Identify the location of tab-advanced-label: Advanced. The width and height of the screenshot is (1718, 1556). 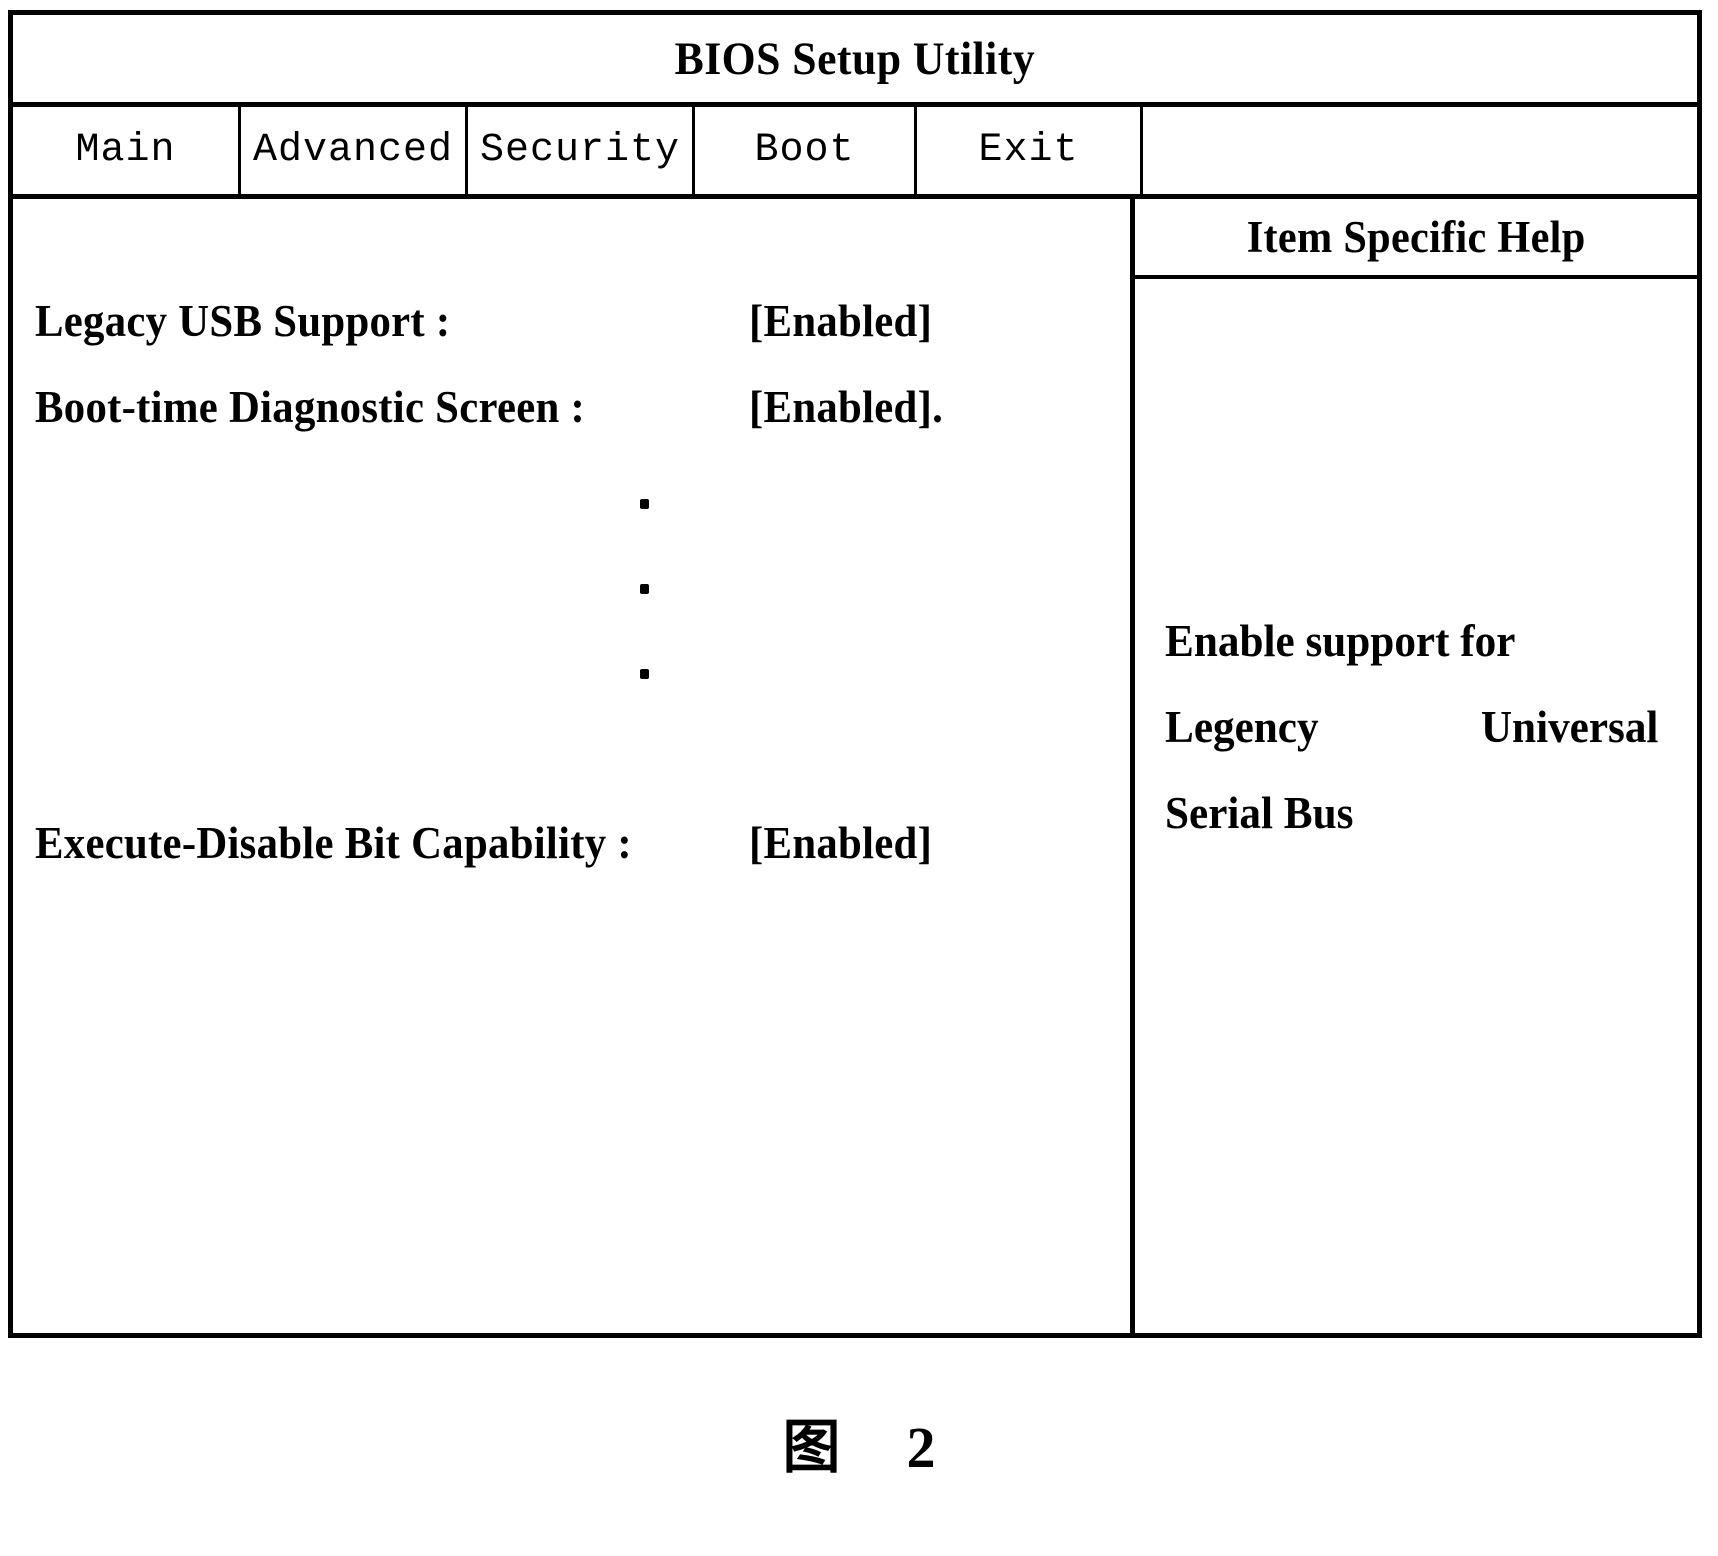
(353, 150).